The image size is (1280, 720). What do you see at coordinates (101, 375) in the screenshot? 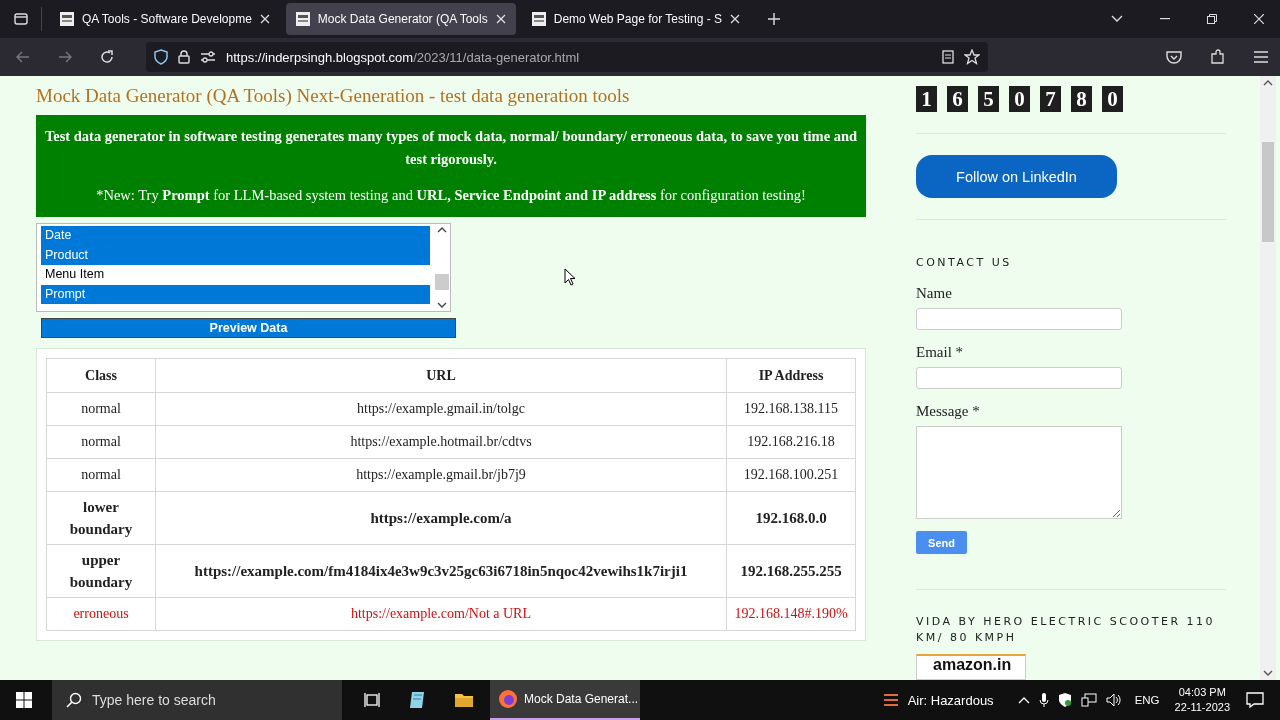
I see `column-header: Class` at bounding box center [101, 375].